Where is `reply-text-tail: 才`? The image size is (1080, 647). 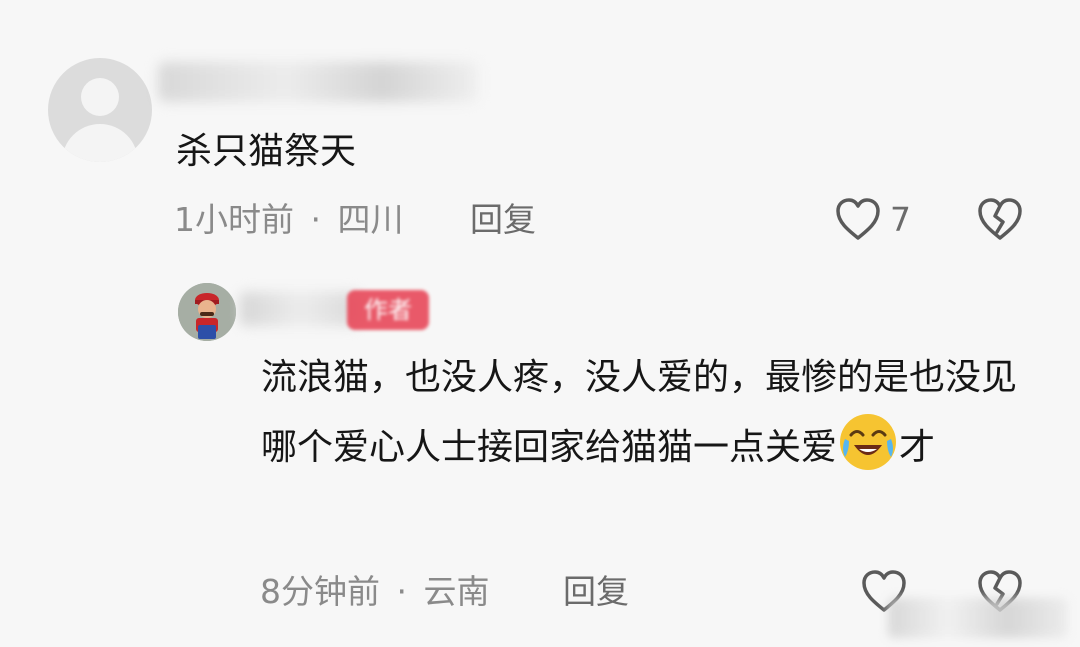 reply-text-tail: 才 is located at coordinates (917, 447).